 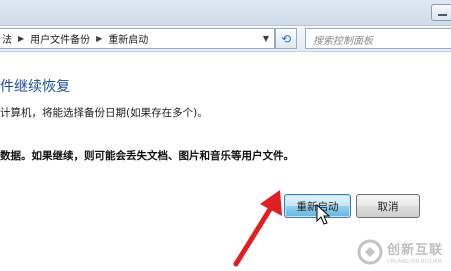 I want to click on mouse-pointer-icon, so click(x=323, y=214).